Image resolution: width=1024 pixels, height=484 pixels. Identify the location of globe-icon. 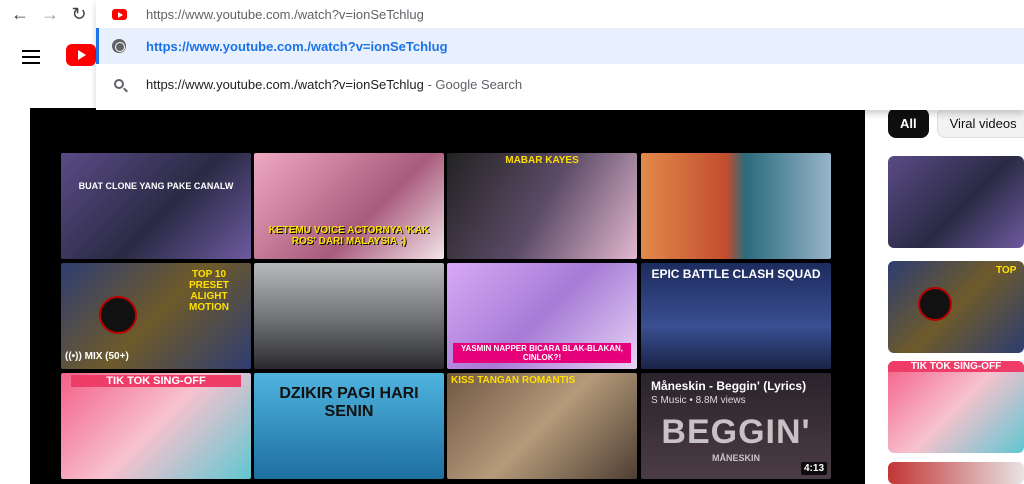
(119, 46).